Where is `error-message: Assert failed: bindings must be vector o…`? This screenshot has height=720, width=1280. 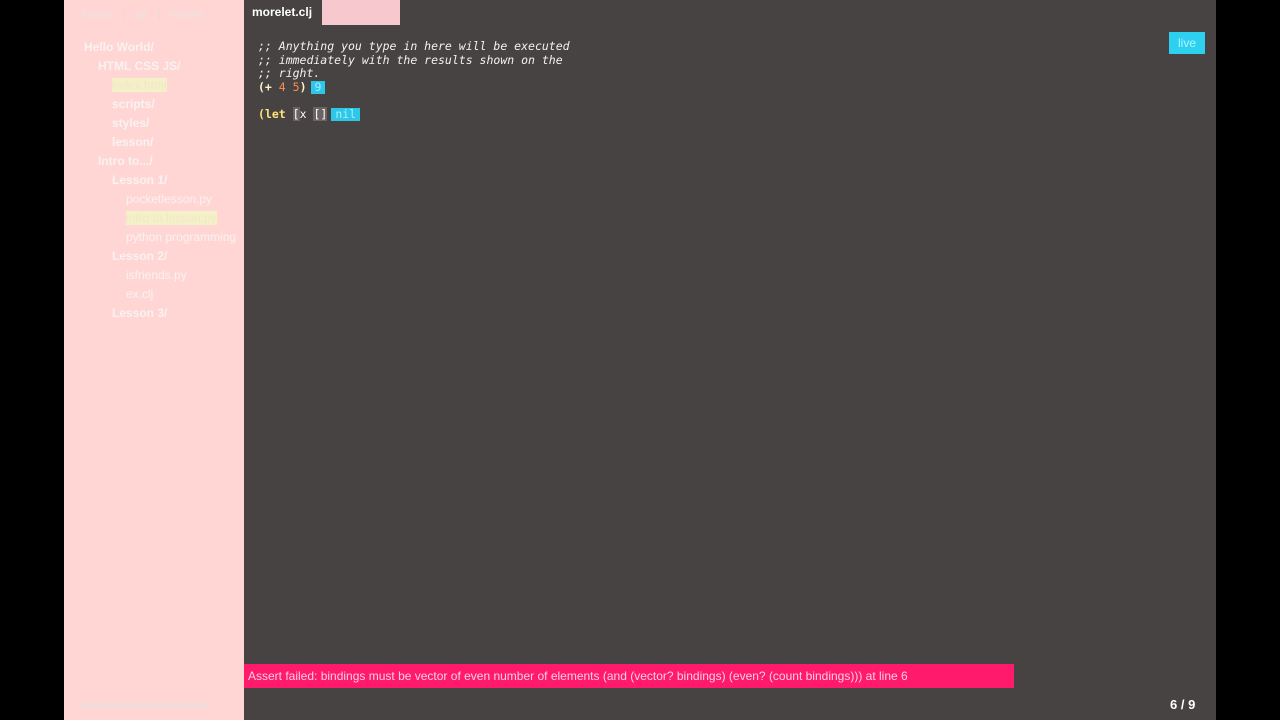 error-message: Assert failed: bindings must be vector o… is located at coordinates (629, 676).